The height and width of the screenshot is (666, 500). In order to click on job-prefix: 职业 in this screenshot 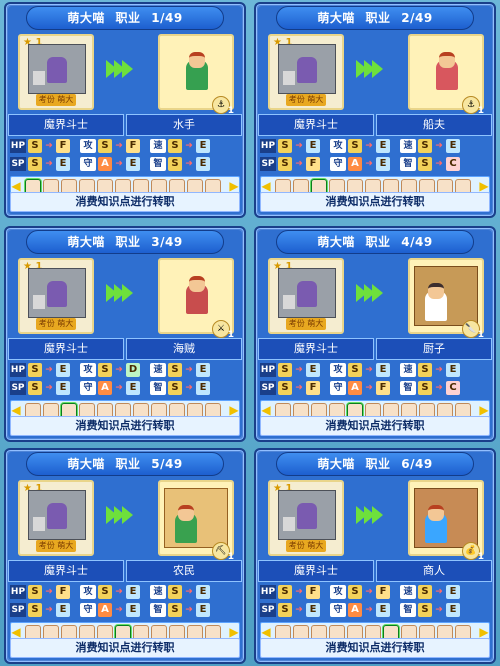, I will do `click(378, 242)`.